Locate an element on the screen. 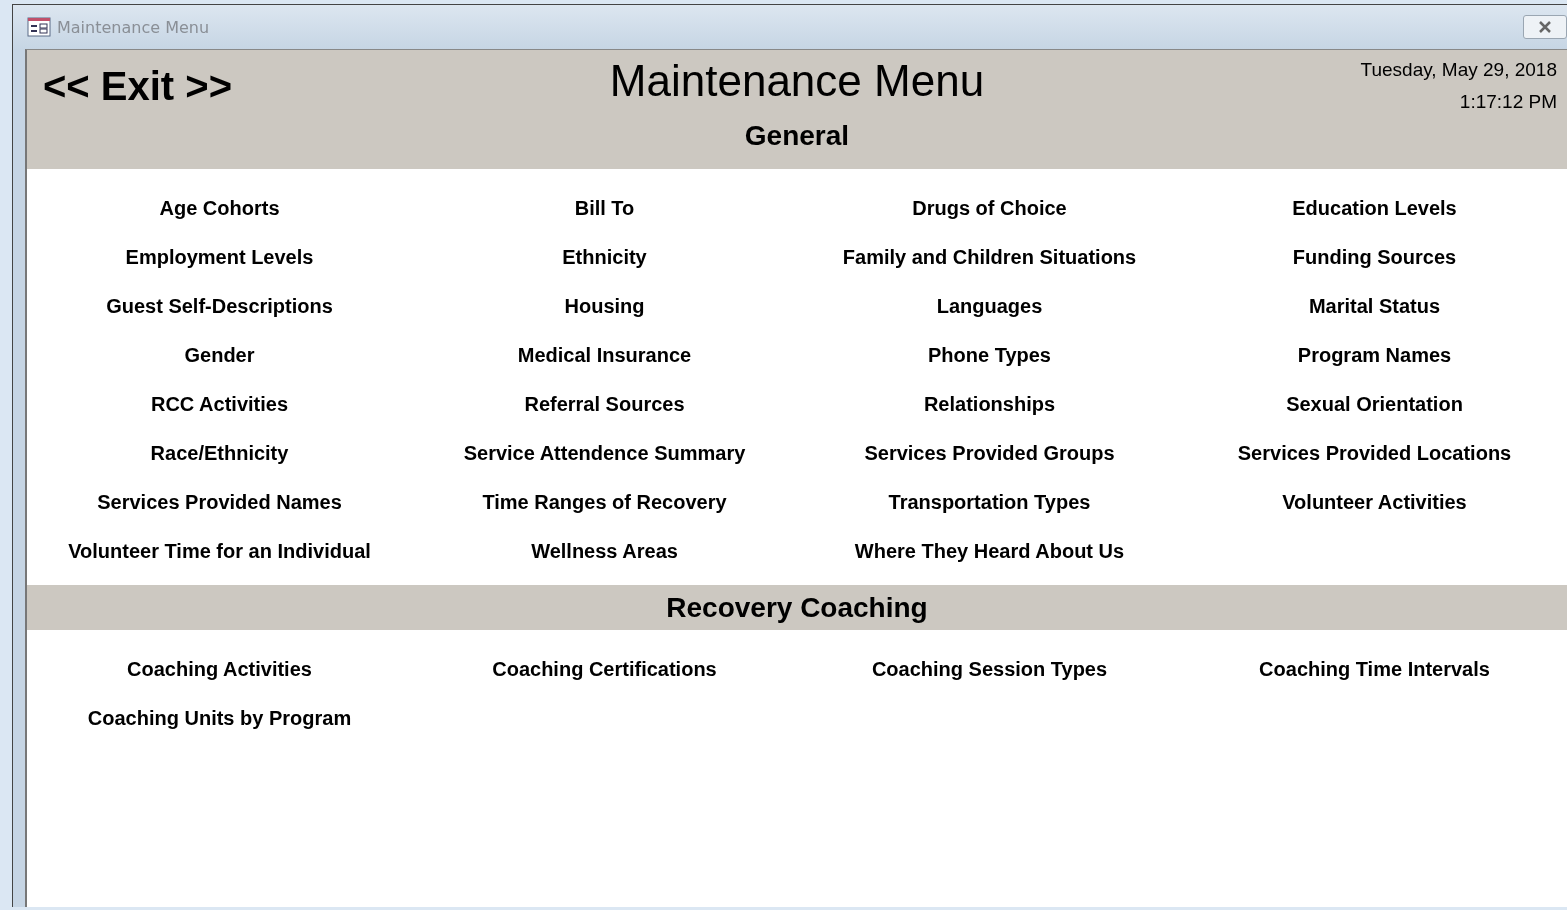 The width and height of the screenshot is (1567, 910). menu-link: Service Attendence Summary is located at coordinates (604, 452).